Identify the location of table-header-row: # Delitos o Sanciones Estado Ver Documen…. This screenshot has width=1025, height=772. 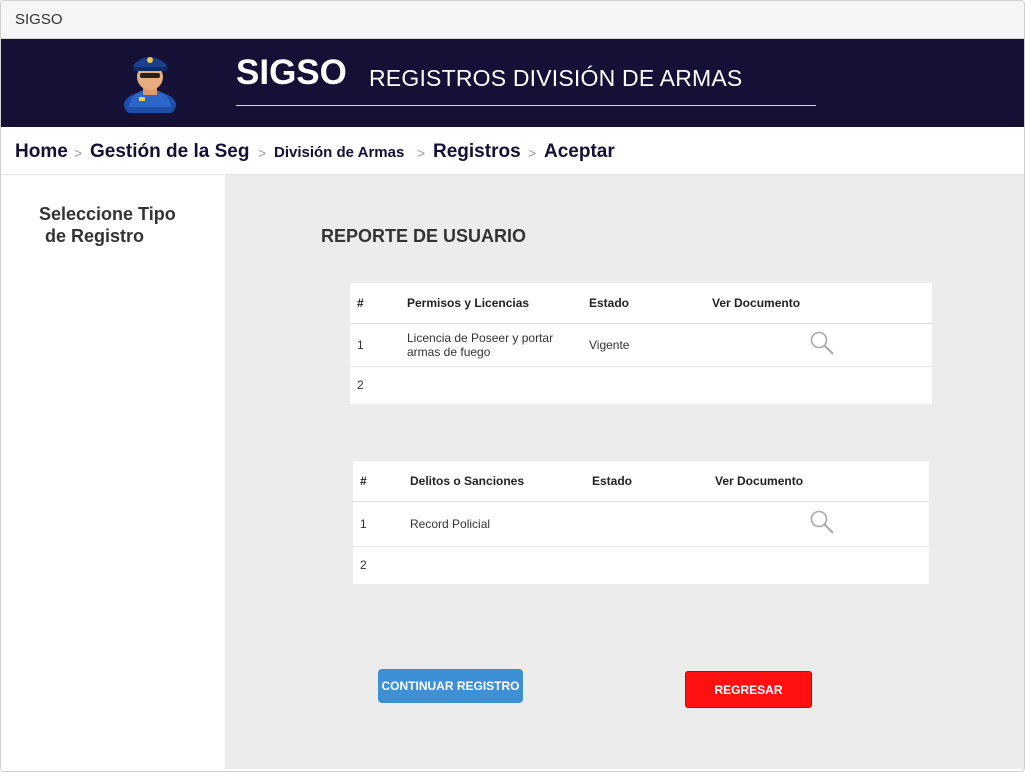
(641, 481).